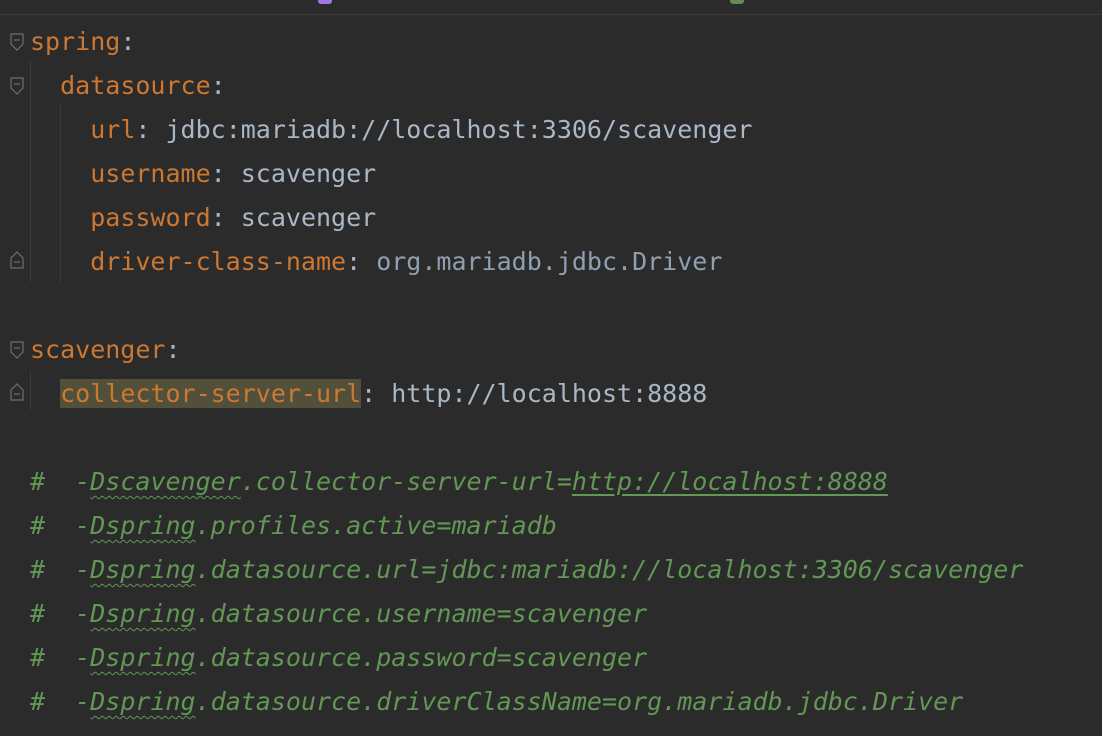  I want to click on comment-line: # -Dspring.datasource.username=scavenger, so click(338, 614).